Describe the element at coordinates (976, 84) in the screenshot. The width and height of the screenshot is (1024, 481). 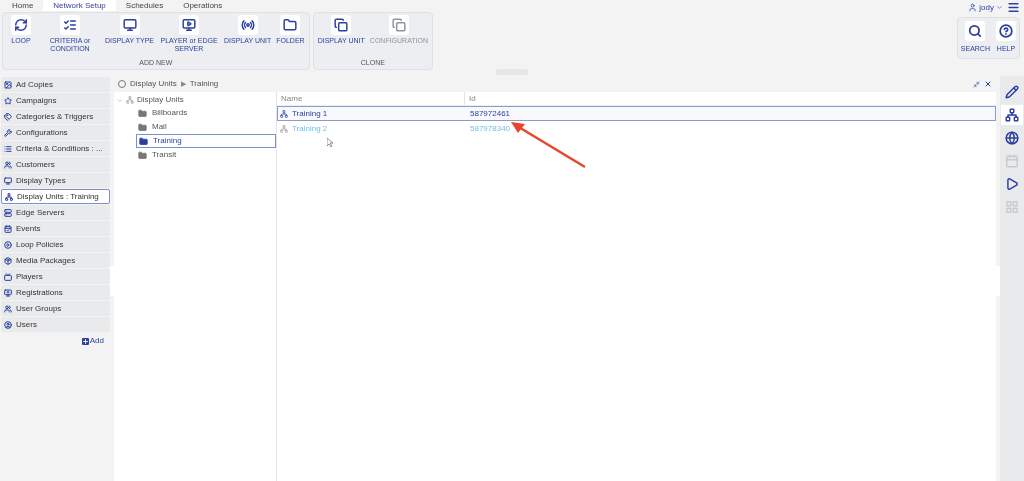
I see `collapse-icon` at that location.